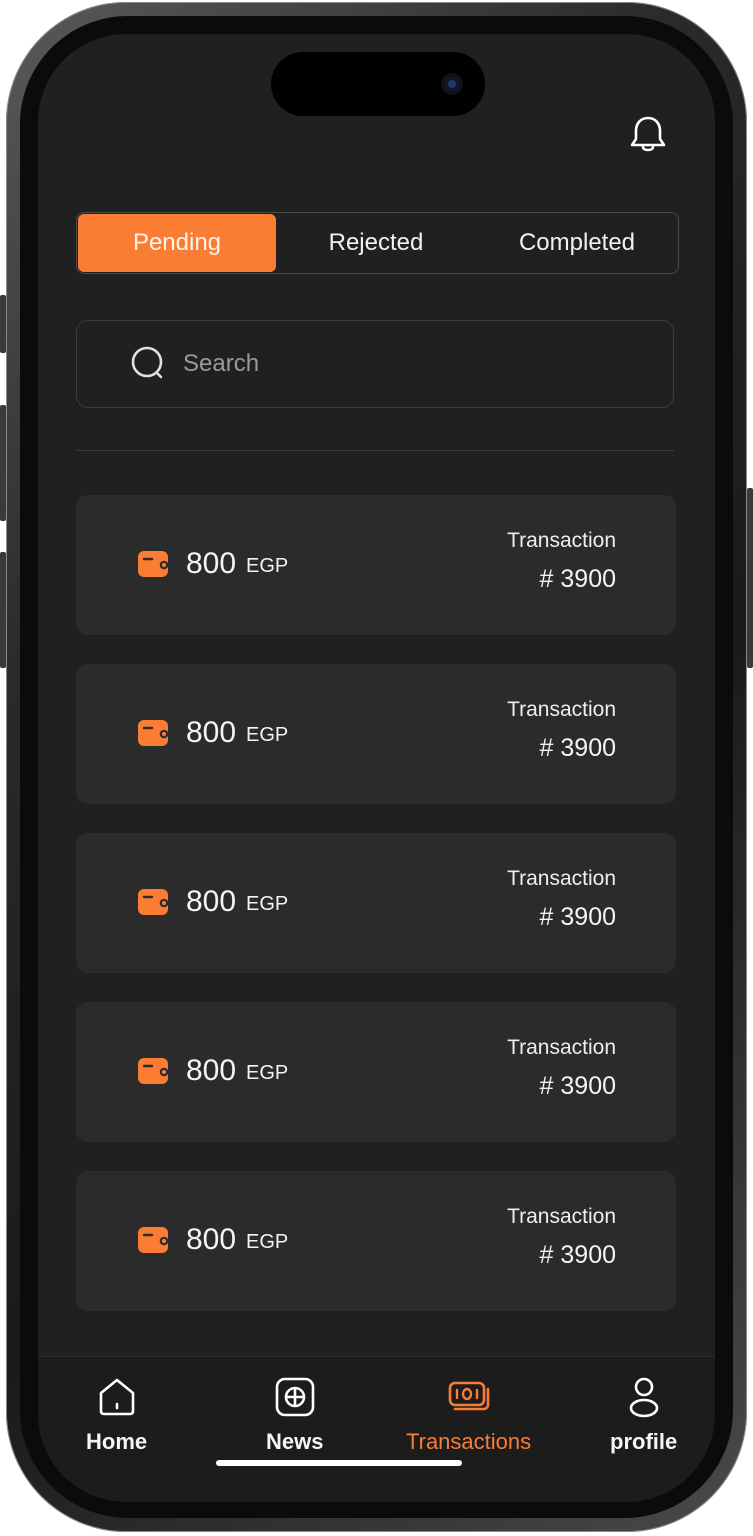 The height and width of the screenshot is (1536, 753). Describe the element at coordinates (577, 243) in the screenshot. I see `tab-completed: Completed` at that location.